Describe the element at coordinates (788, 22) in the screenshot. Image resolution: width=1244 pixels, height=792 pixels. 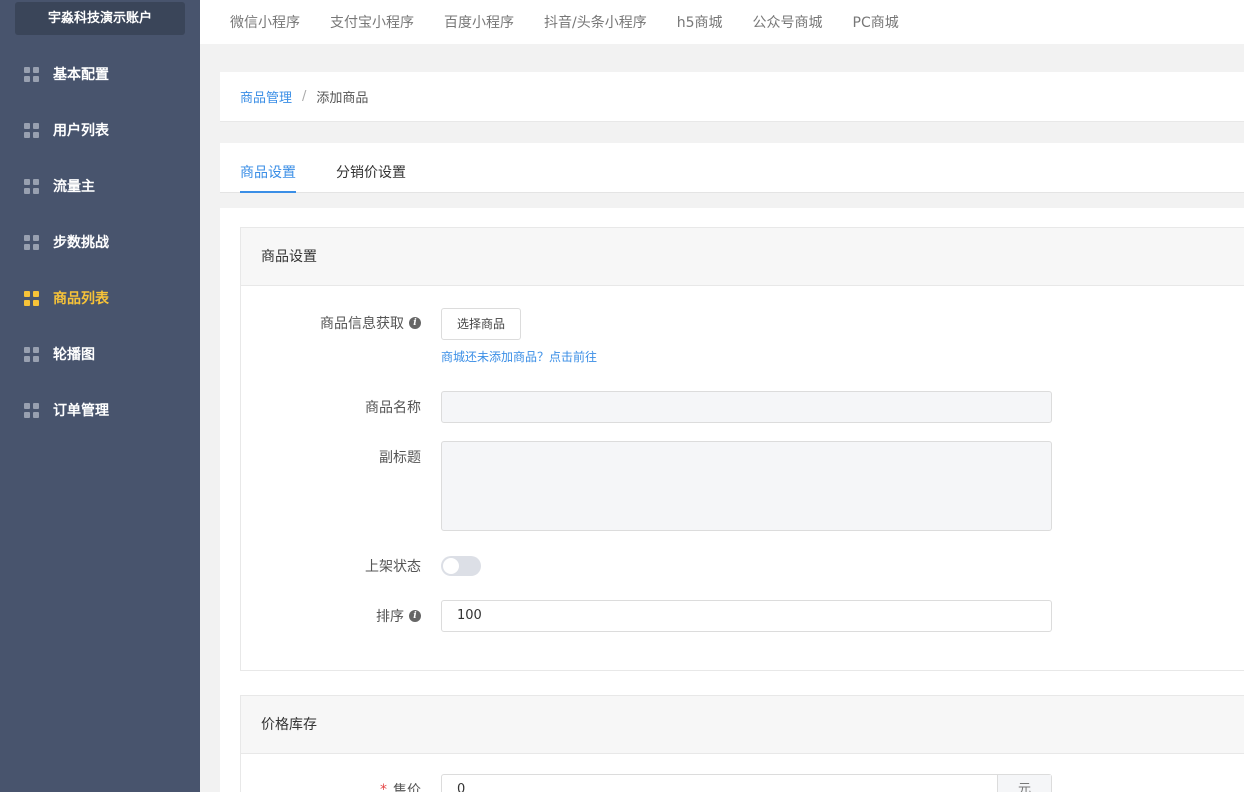
I see `top-nav-official-account: 公众号商城` at that location.